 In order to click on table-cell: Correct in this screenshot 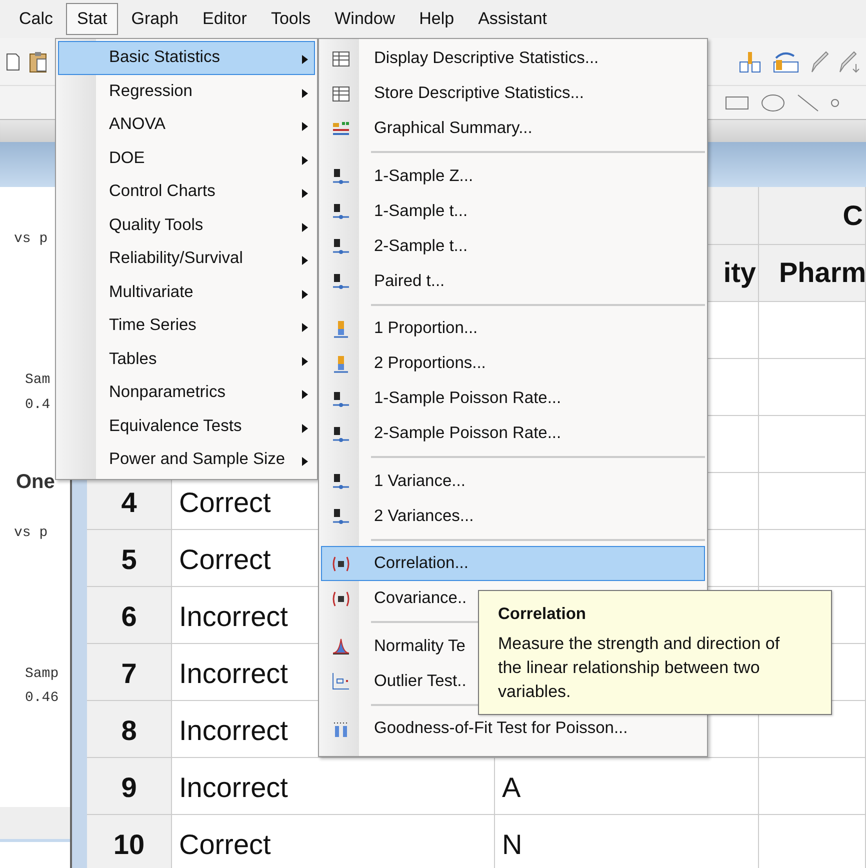, I will do `click(333, 841)`.